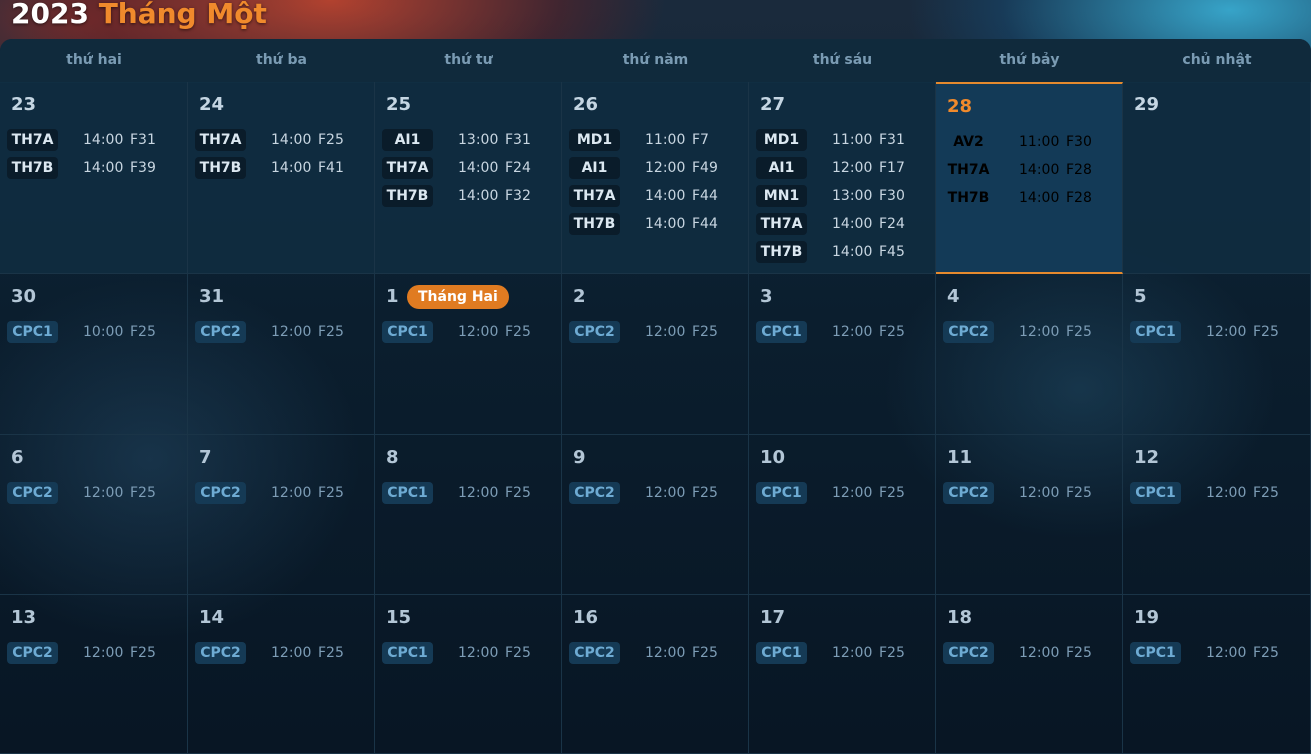  What do you see at coordinates (281, 674) in the screenshot?
I see `day-cell: 14 CPC2 12:00 F25` at bounding box center [281, 674].